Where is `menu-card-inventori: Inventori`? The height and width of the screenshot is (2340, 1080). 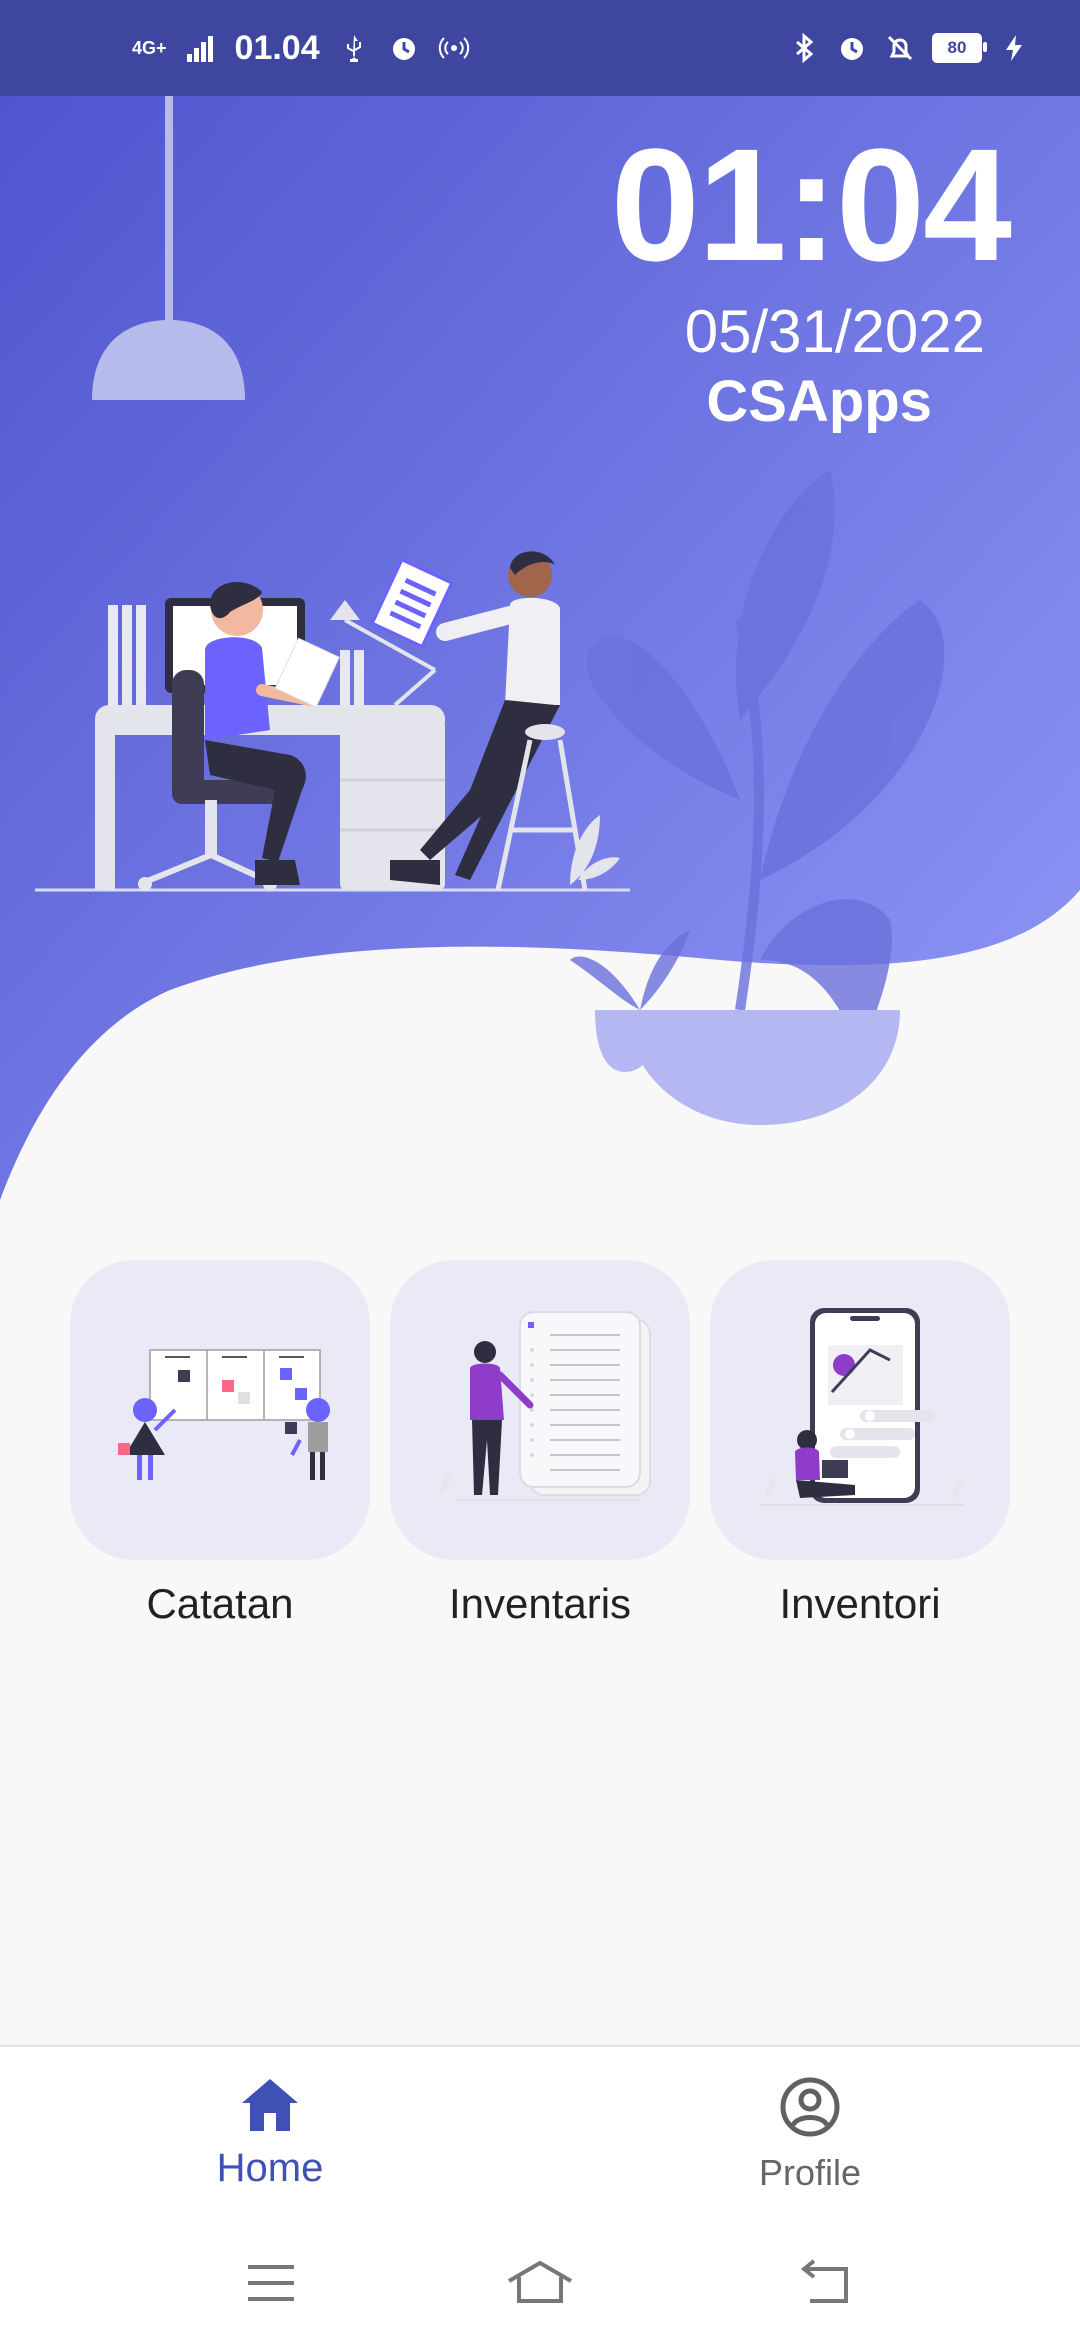 menu-card-inventori: Inventori is located at coordinates (860, 1444).